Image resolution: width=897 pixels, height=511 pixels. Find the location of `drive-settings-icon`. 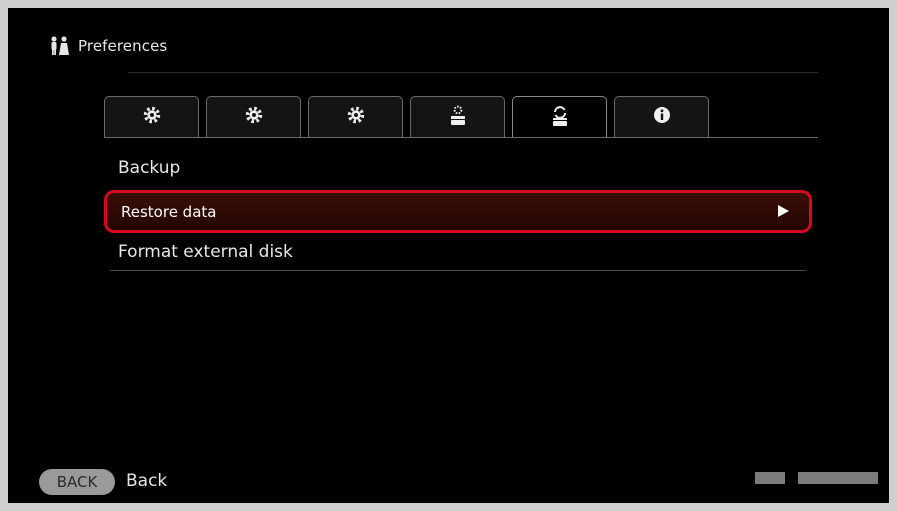

drive-settings-icon is located at coordinates (458, 117).